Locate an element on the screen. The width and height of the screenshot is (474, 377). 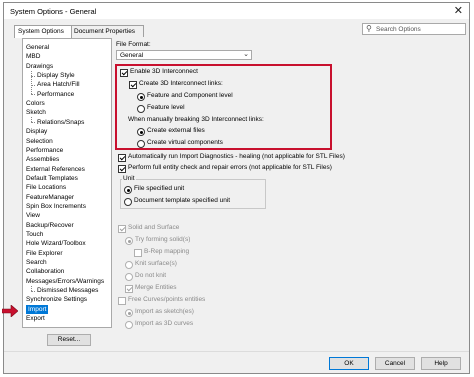
window-title: System Options - General is located at coordinates (53, 11).